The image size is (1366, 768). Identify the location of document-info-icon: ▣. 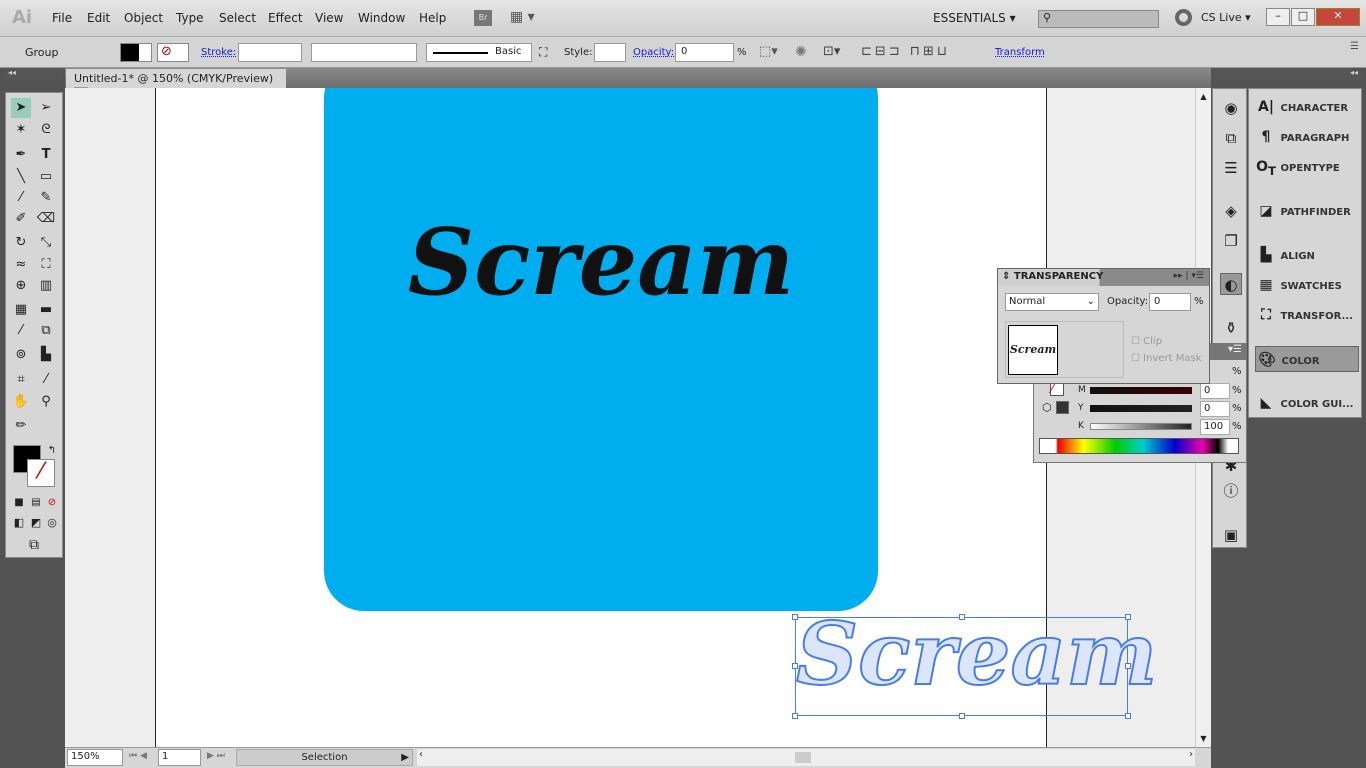
(1231, 535).